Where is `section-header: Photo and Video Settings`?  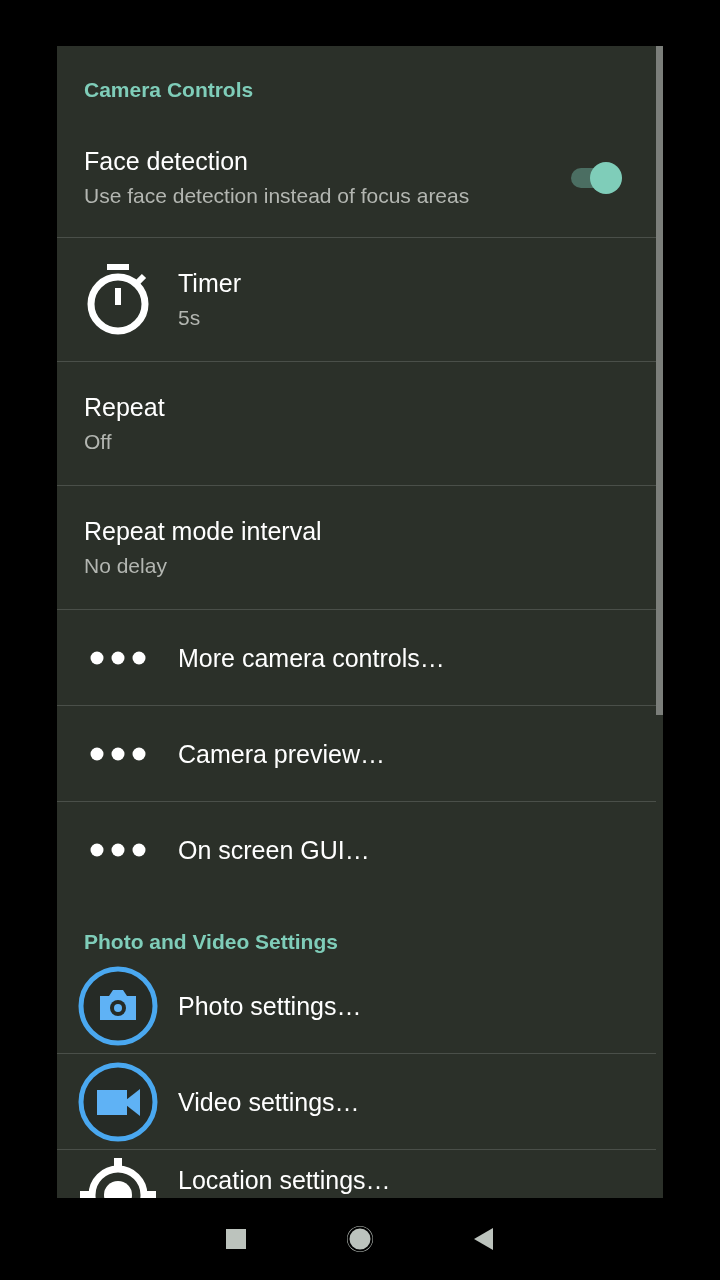 section-header: Photo and Video Settings is located at coordinates (211, 942).